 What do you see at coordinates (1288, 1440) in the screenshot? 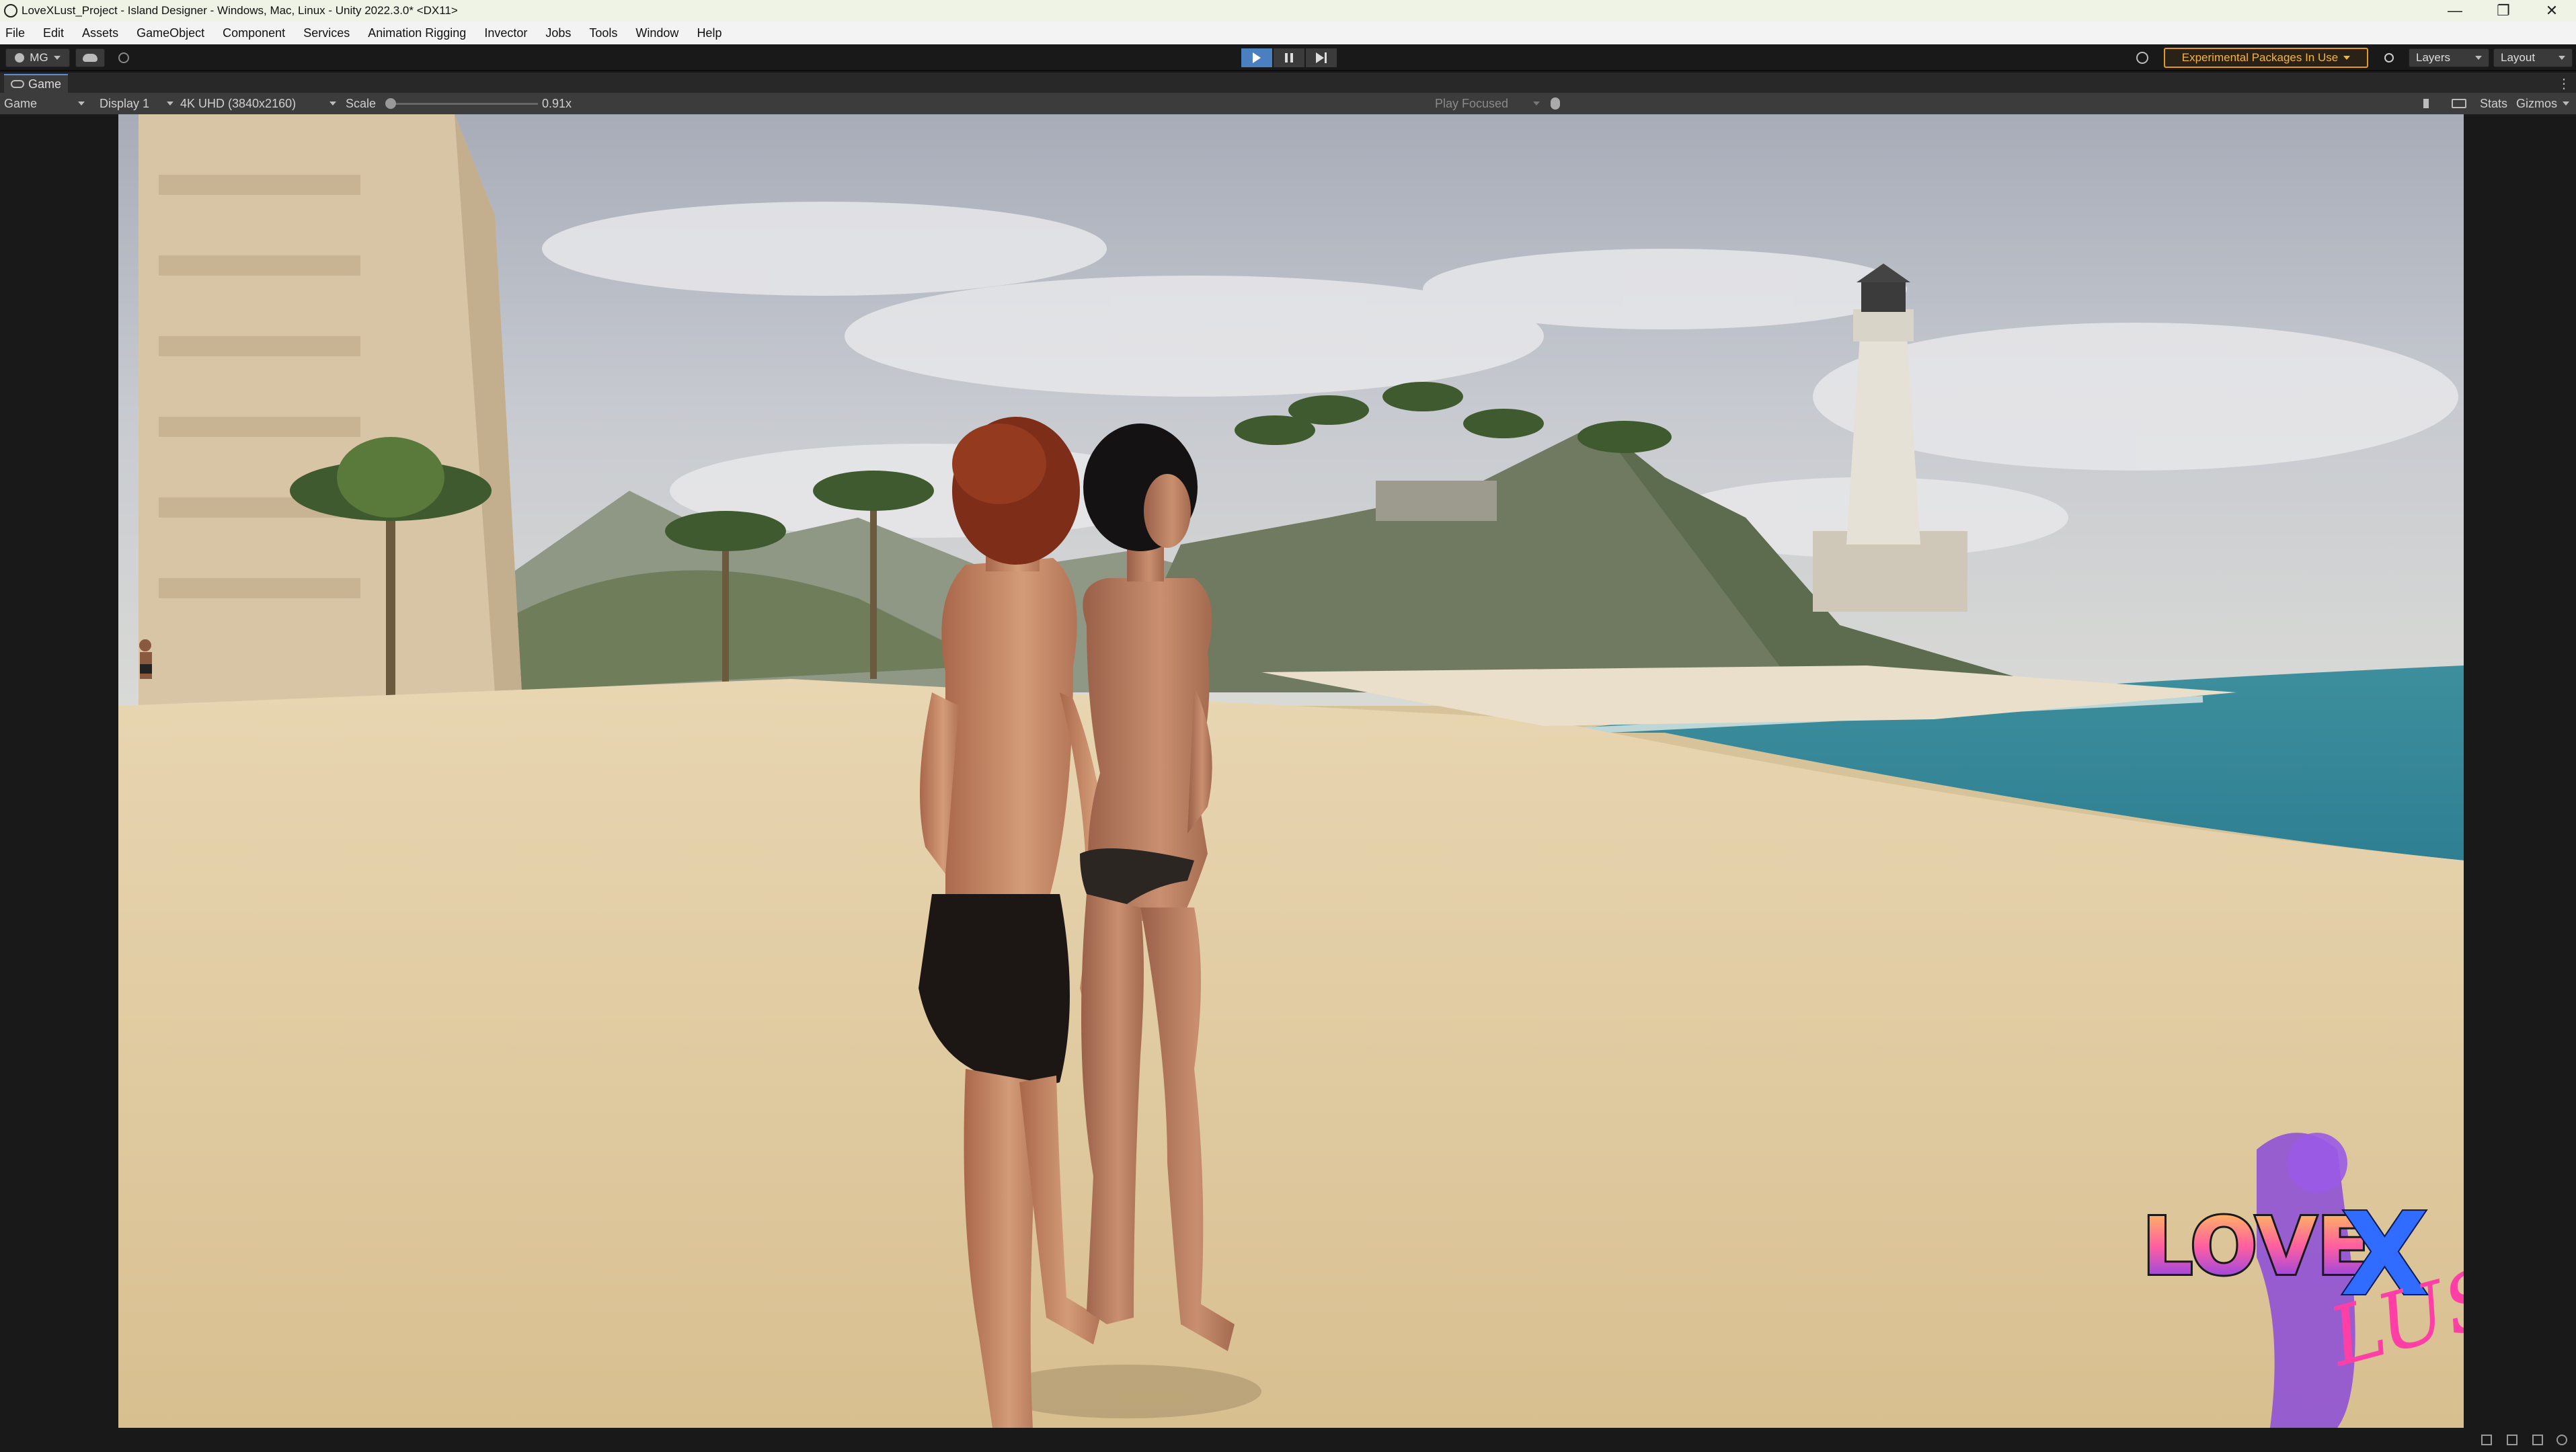
I see `status-bar` at bounding box center [1288, 1440].